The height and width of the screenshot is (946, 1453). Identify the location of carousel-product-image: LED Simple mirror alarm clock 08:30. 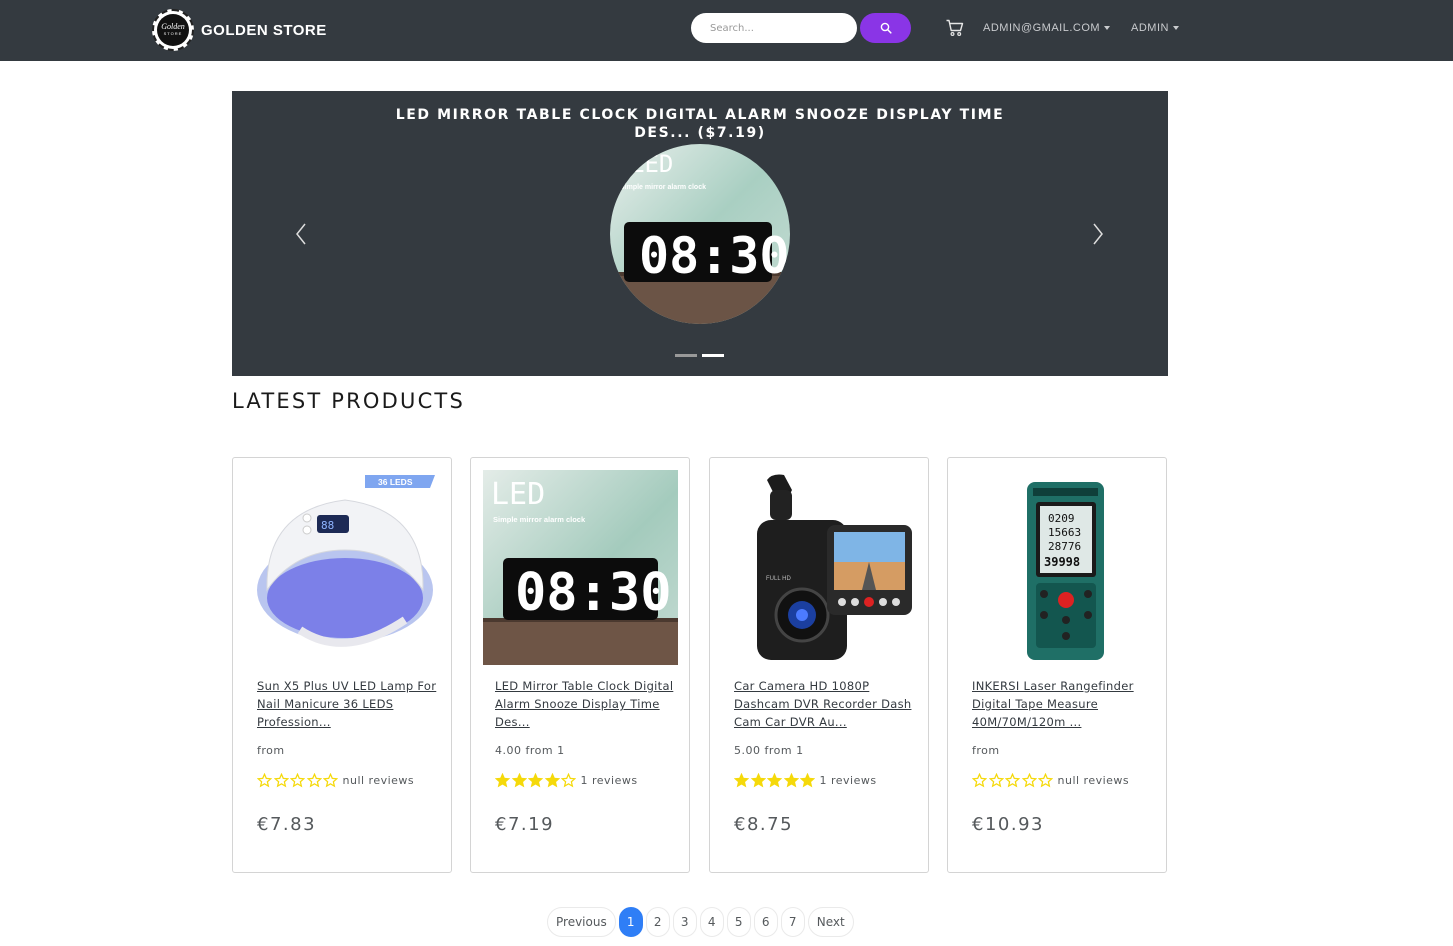
(700, 234).